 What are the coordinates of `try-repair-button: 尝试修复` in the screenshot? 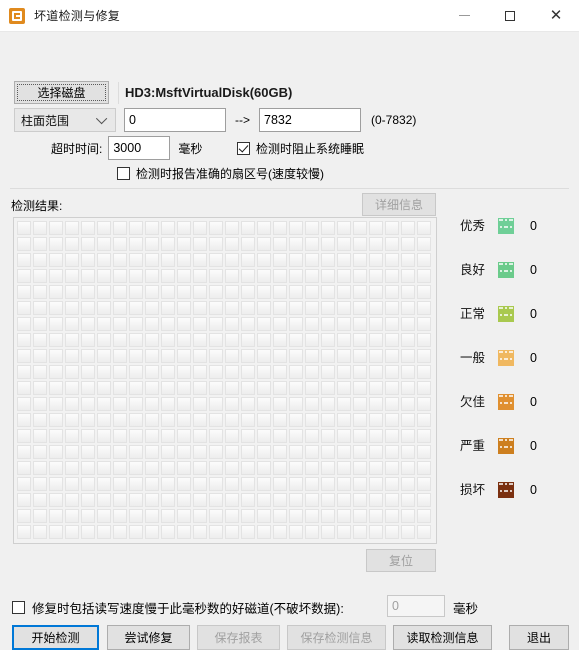 It's located at (148, 637).